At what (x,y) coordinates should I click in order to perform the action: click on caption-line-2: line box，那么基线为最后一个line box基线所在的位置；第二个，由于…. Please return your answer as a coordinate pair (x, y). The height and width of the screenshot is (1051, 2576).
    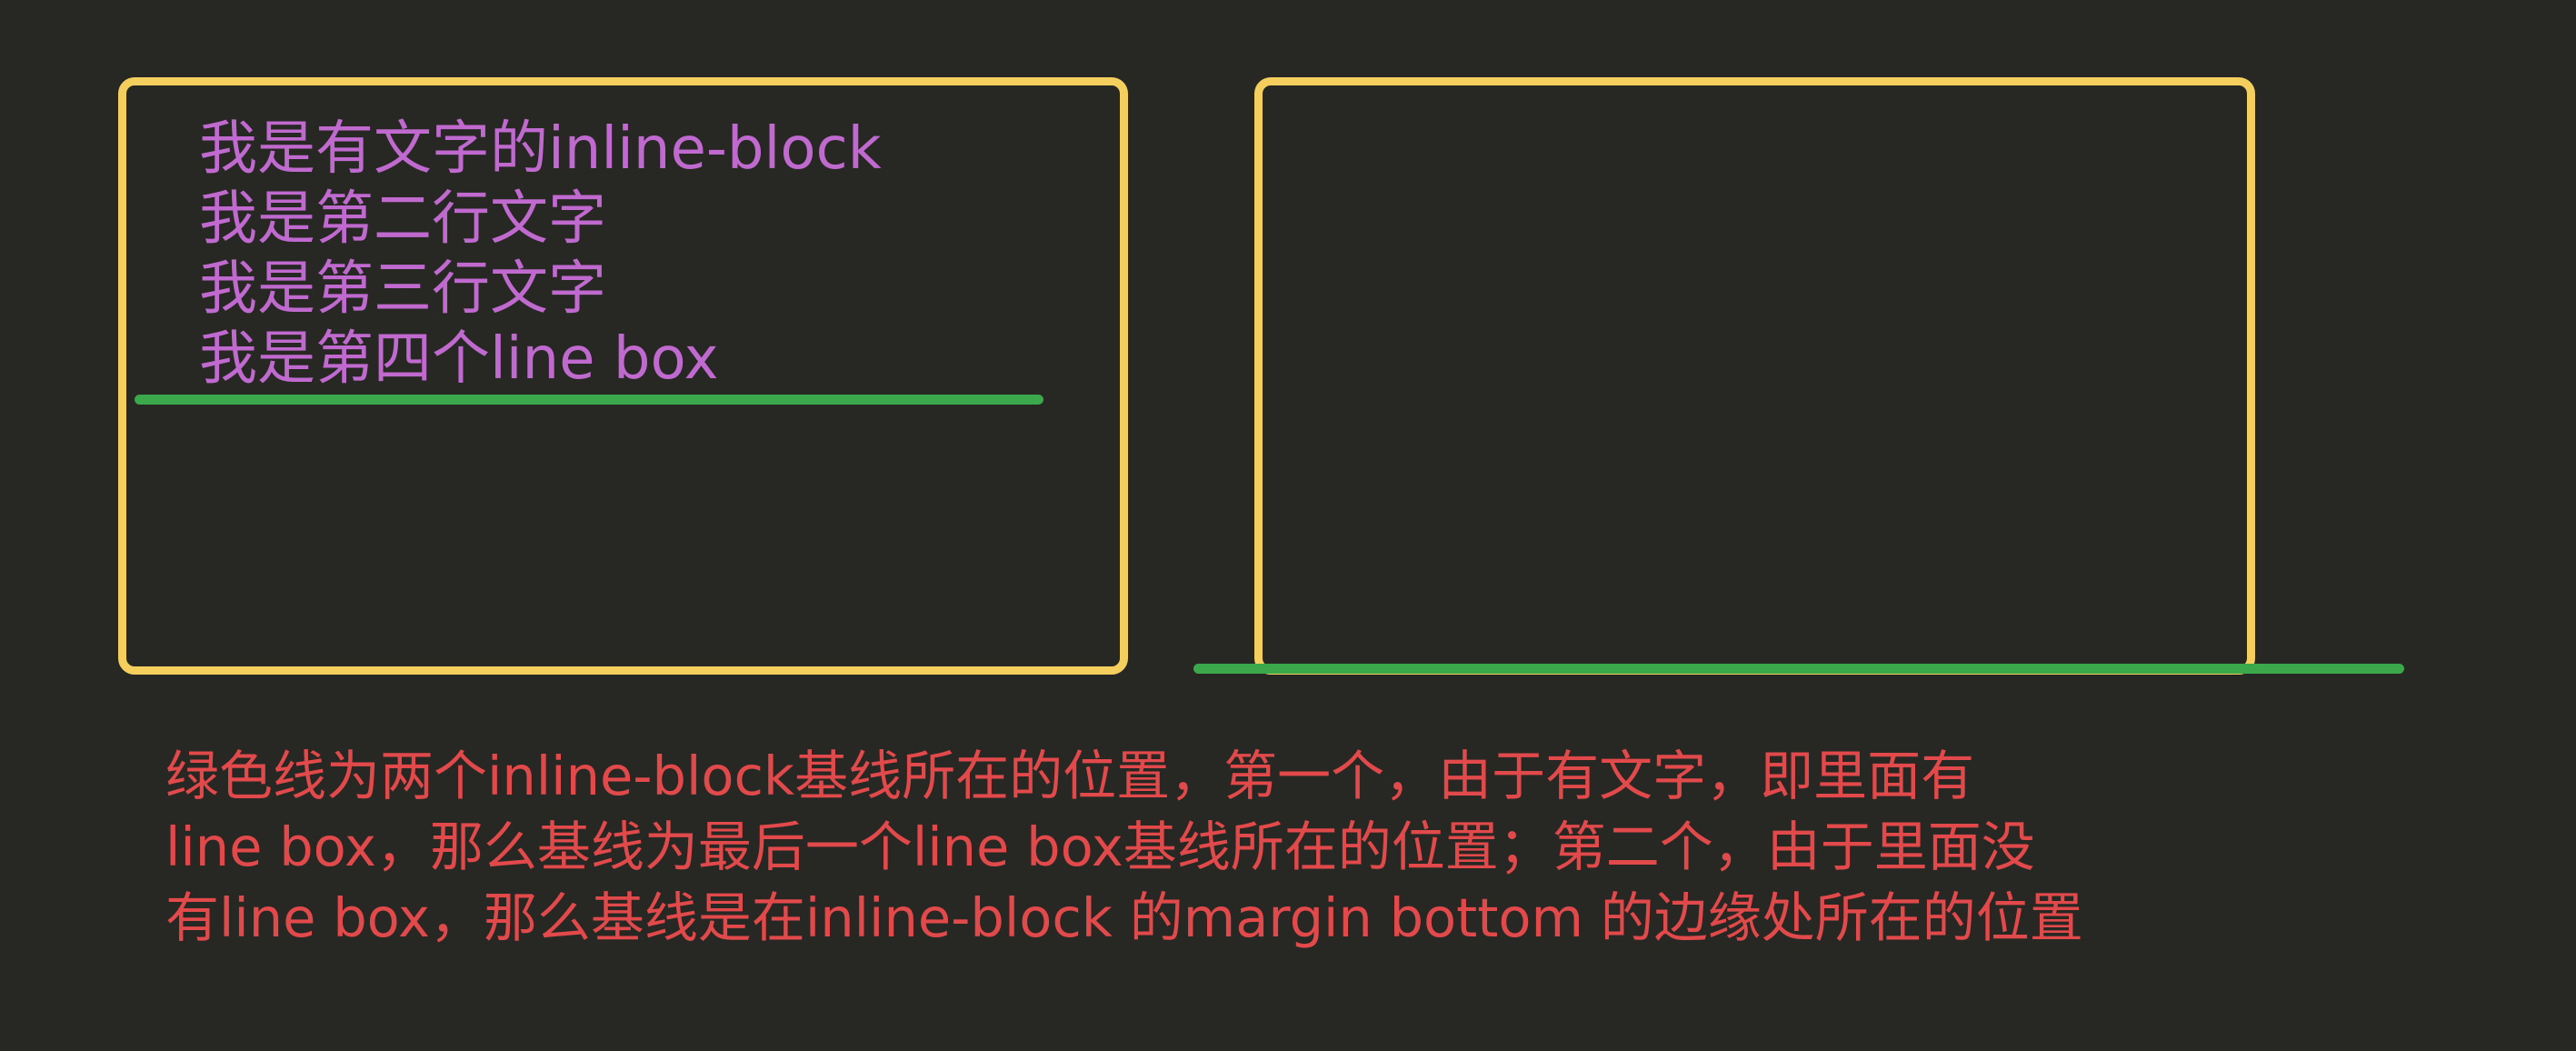
    Looking at the image, I should click on (1100, 847).